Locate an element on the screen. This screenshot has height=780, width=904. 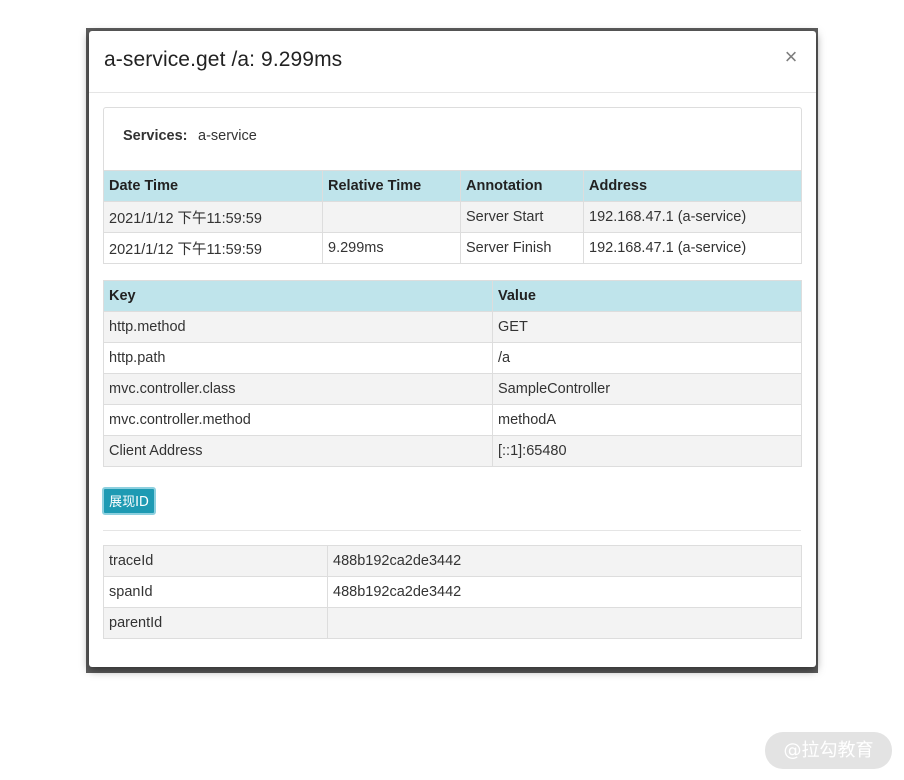
column-header-annotation: Annotation is located at coordinates (522, 186).